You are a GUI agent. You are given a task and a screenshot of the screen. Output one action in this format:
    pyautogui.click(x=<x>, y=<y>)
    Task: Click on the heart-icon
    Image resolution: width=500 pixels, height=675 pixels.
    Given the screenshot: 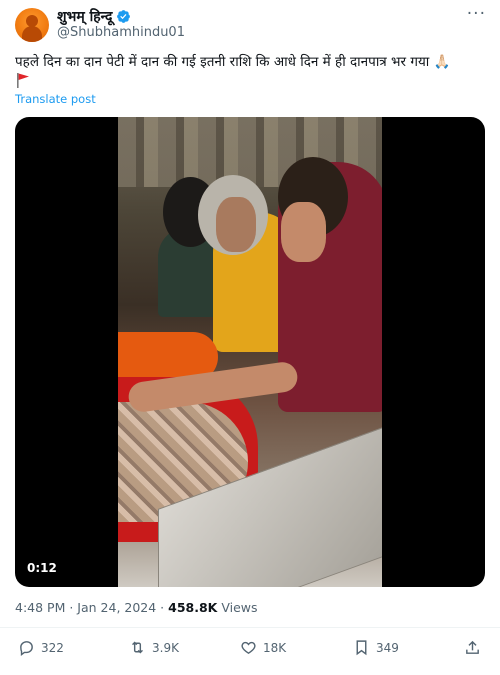 What is the action you would take?
    pyautogui.click(x=248, y=648)
    